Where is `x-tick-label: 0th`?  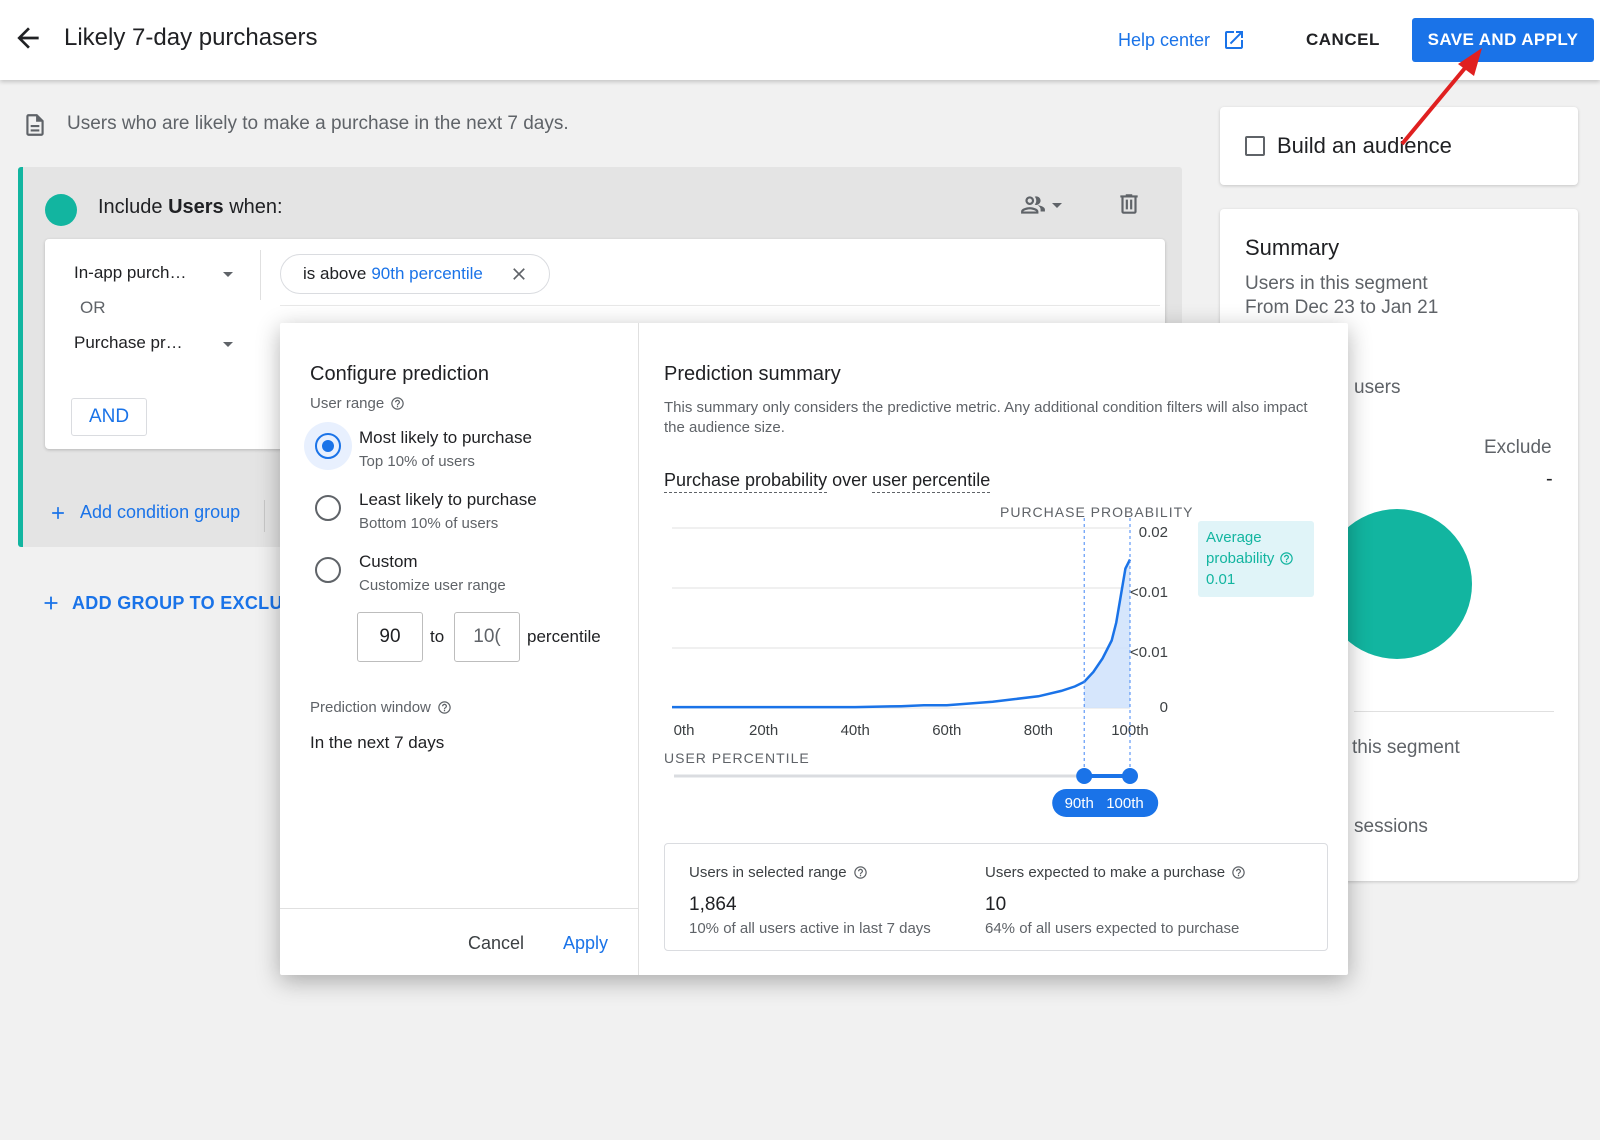 x-tick-label: 0th is located at coordinates (684, 730).